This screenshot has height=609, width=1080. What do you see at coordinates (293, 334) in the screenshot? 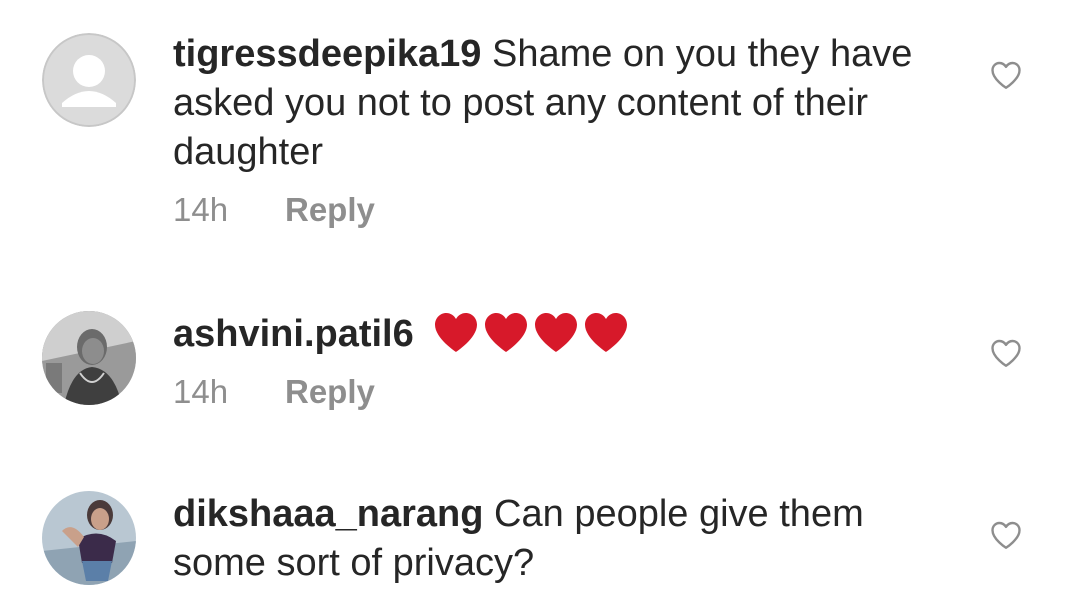
I see `comment-username: ashvini.patil6` at bounding box center [293, 334].